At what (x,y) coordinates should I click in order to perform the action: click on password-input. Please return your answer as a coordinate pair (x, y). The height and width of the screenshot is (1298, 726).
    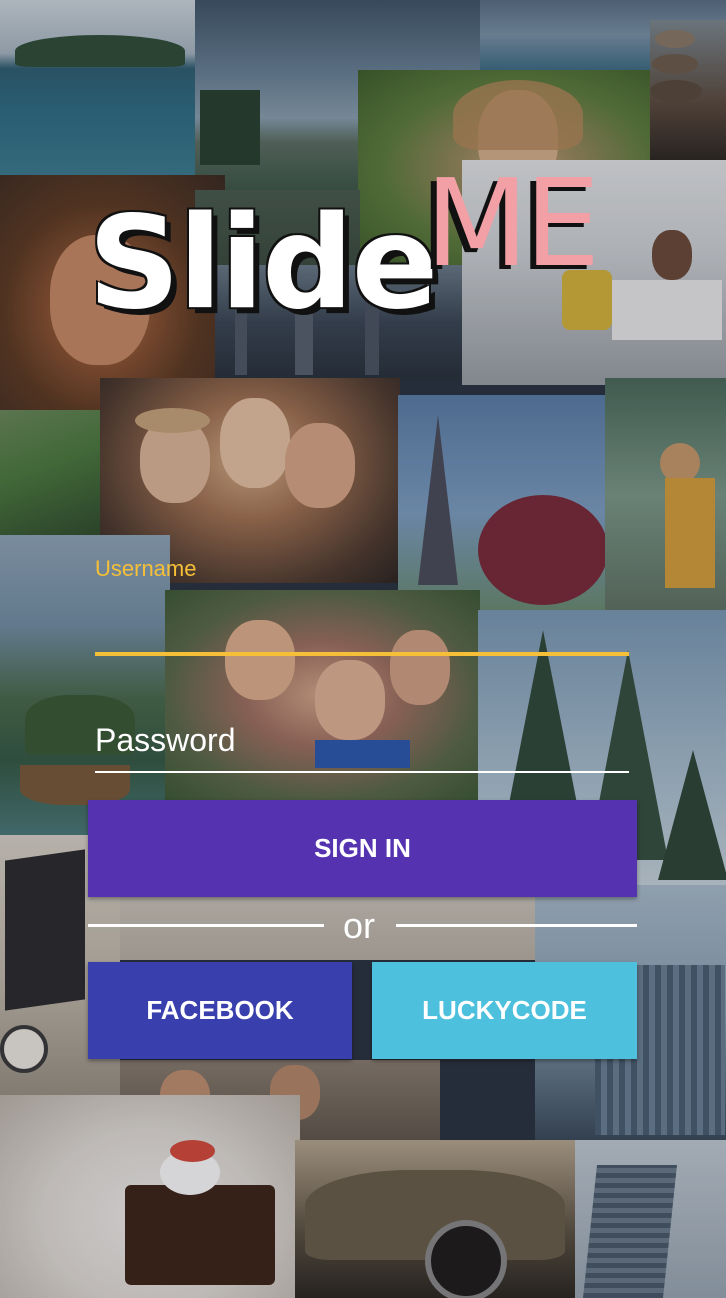
    Looking at the image, I should click on (362, 742).